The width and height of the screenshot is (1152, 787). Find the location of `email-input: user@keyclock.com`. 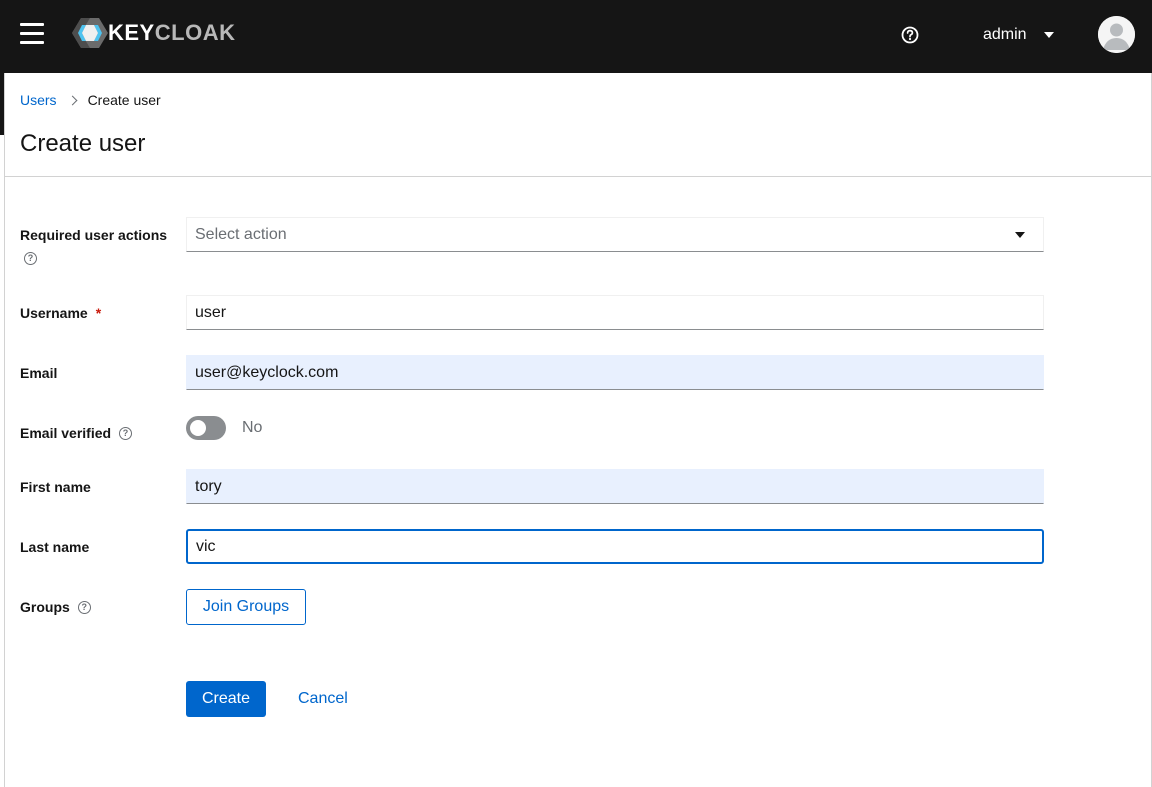

email-input: user@keyclock.com is located at coordinates (615, 372).